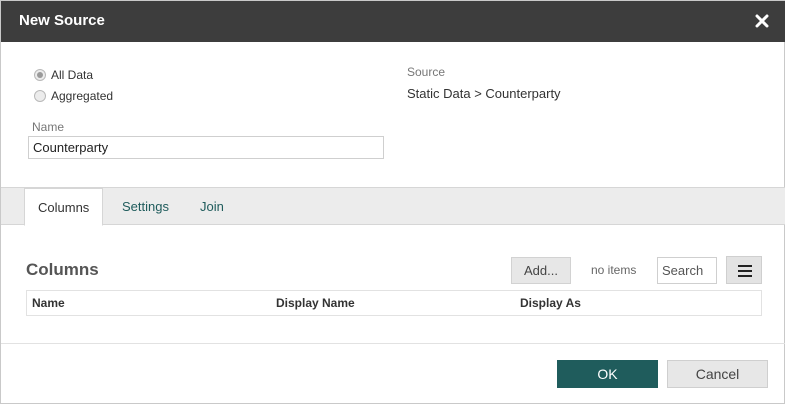 The width and height of the screenshot is (785, 404). I want to click on cancel-button: Cancel, so click(717, 374).